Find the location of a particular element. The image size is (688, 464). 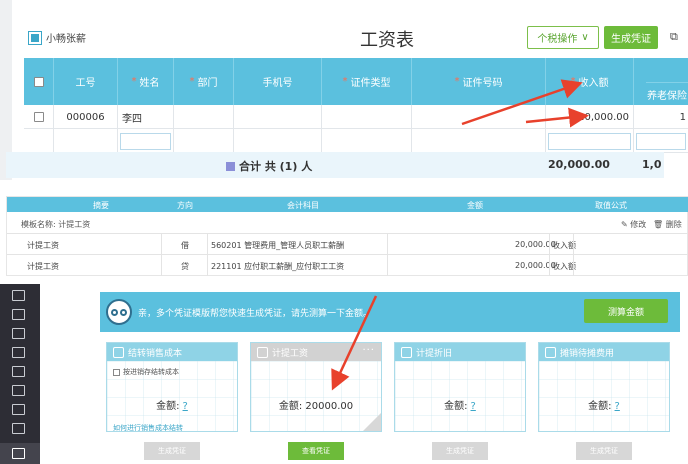

cell-id-number is located at coordinates (479, 117).